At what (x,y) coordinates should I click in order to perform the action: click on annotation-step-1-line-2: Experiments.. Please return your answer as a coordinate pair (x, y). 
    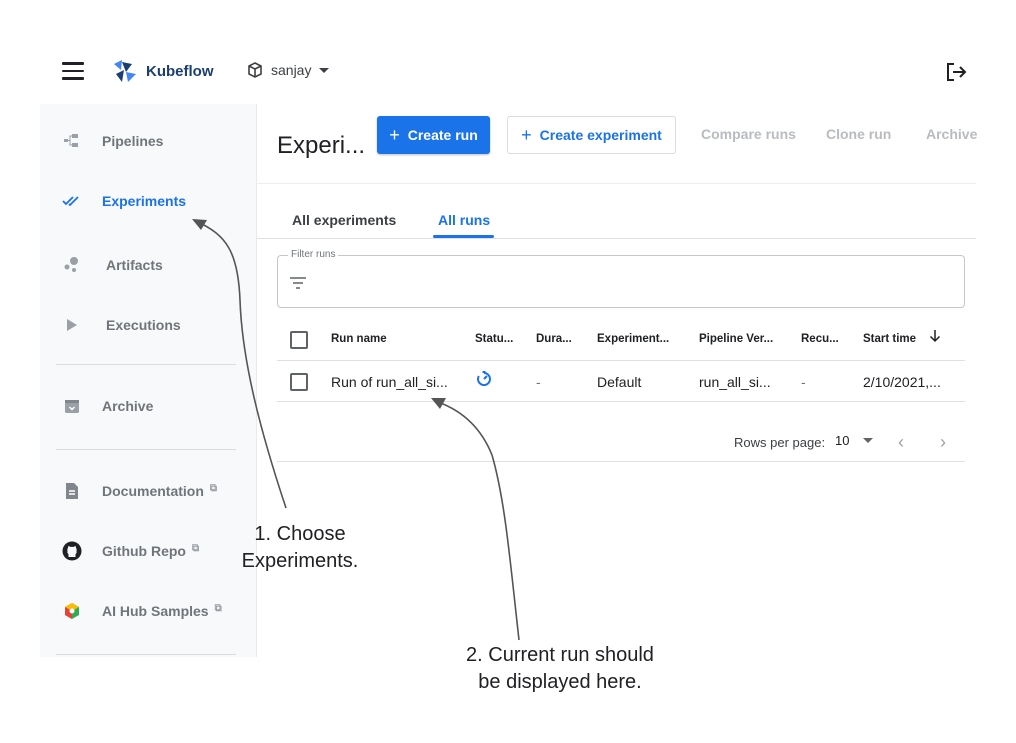
    Looking at the image, I should click on (300, 561).